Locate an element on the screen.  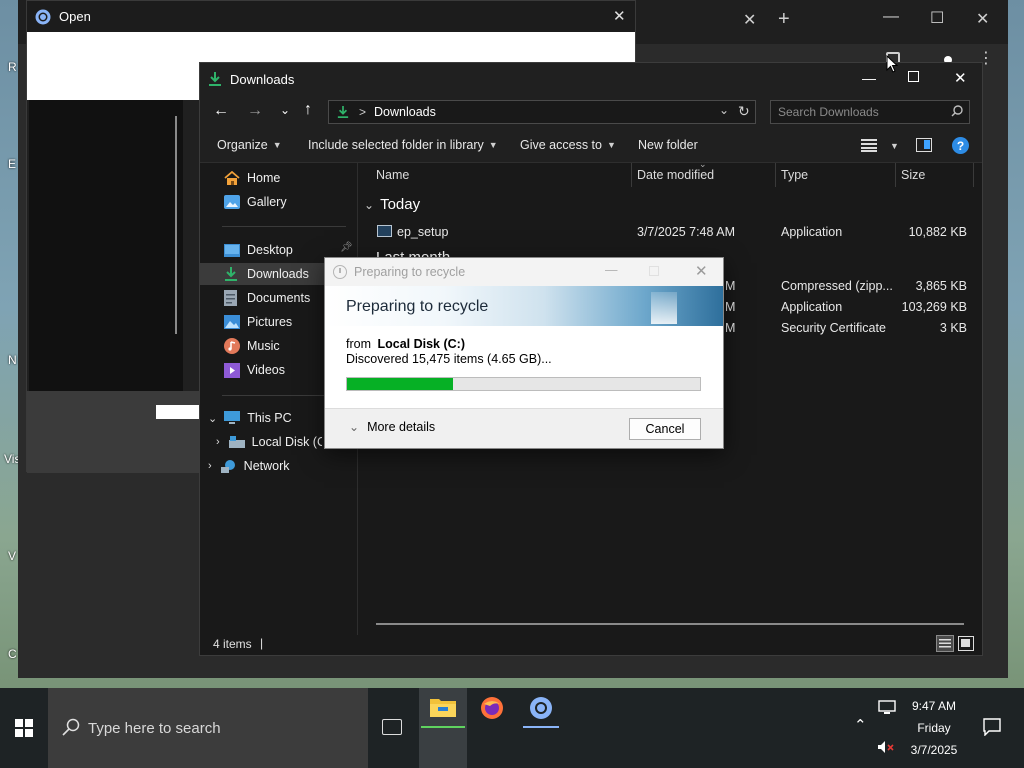
include-in-library-button: Include selected folder in library ▼ is located at coordinates (403, 145).